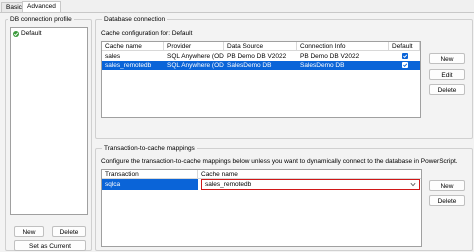 The image size is (474, 252). I want to click on profile-group-title: DB connection profile, so click(41, 19).